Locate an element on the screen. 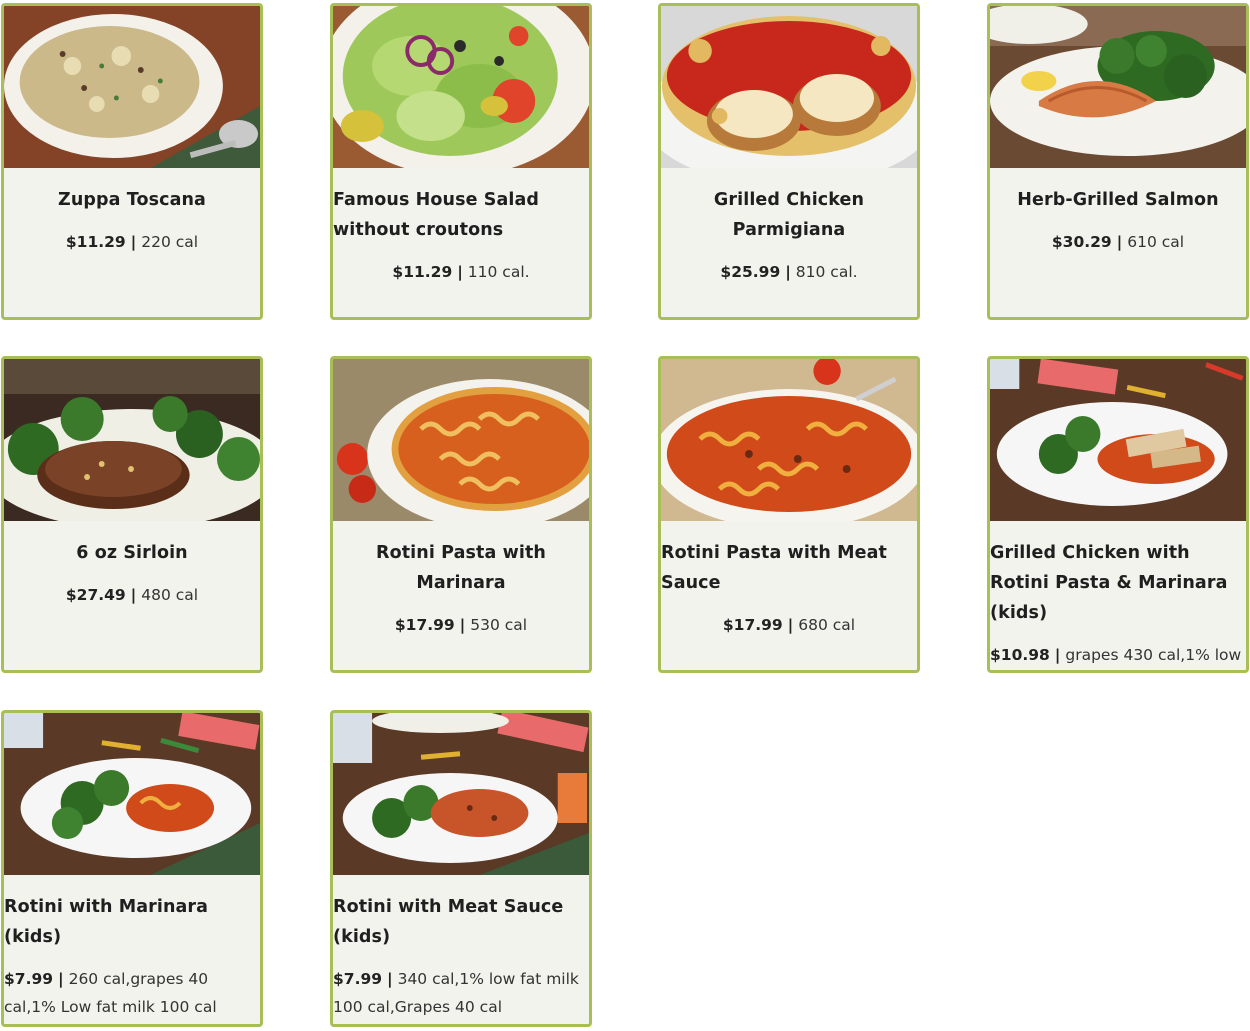 Image resolution: width=1250 pixels, height=1031 pixels. item-name: Herb-Grilled Salmon is located at coordinates (1118, 200).